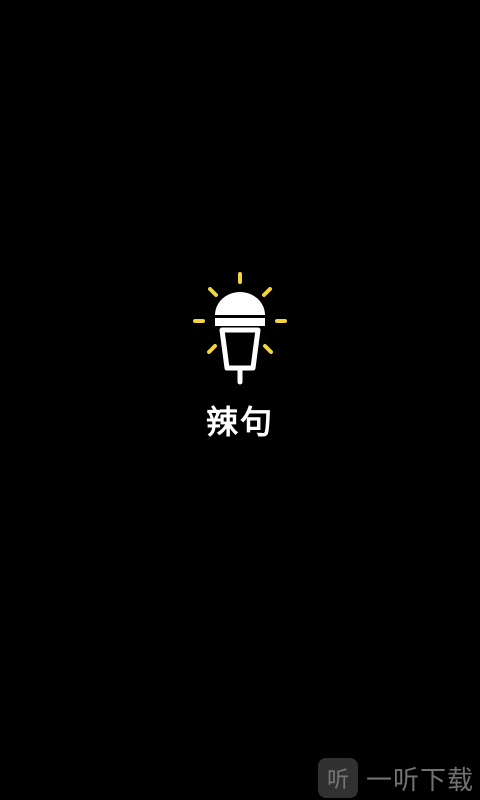 This screenshot has height=800, width=480. What do you see at coordinates (240, 322) in the screenshot?
I see `microphone-band` at bounding box center [240, 322].